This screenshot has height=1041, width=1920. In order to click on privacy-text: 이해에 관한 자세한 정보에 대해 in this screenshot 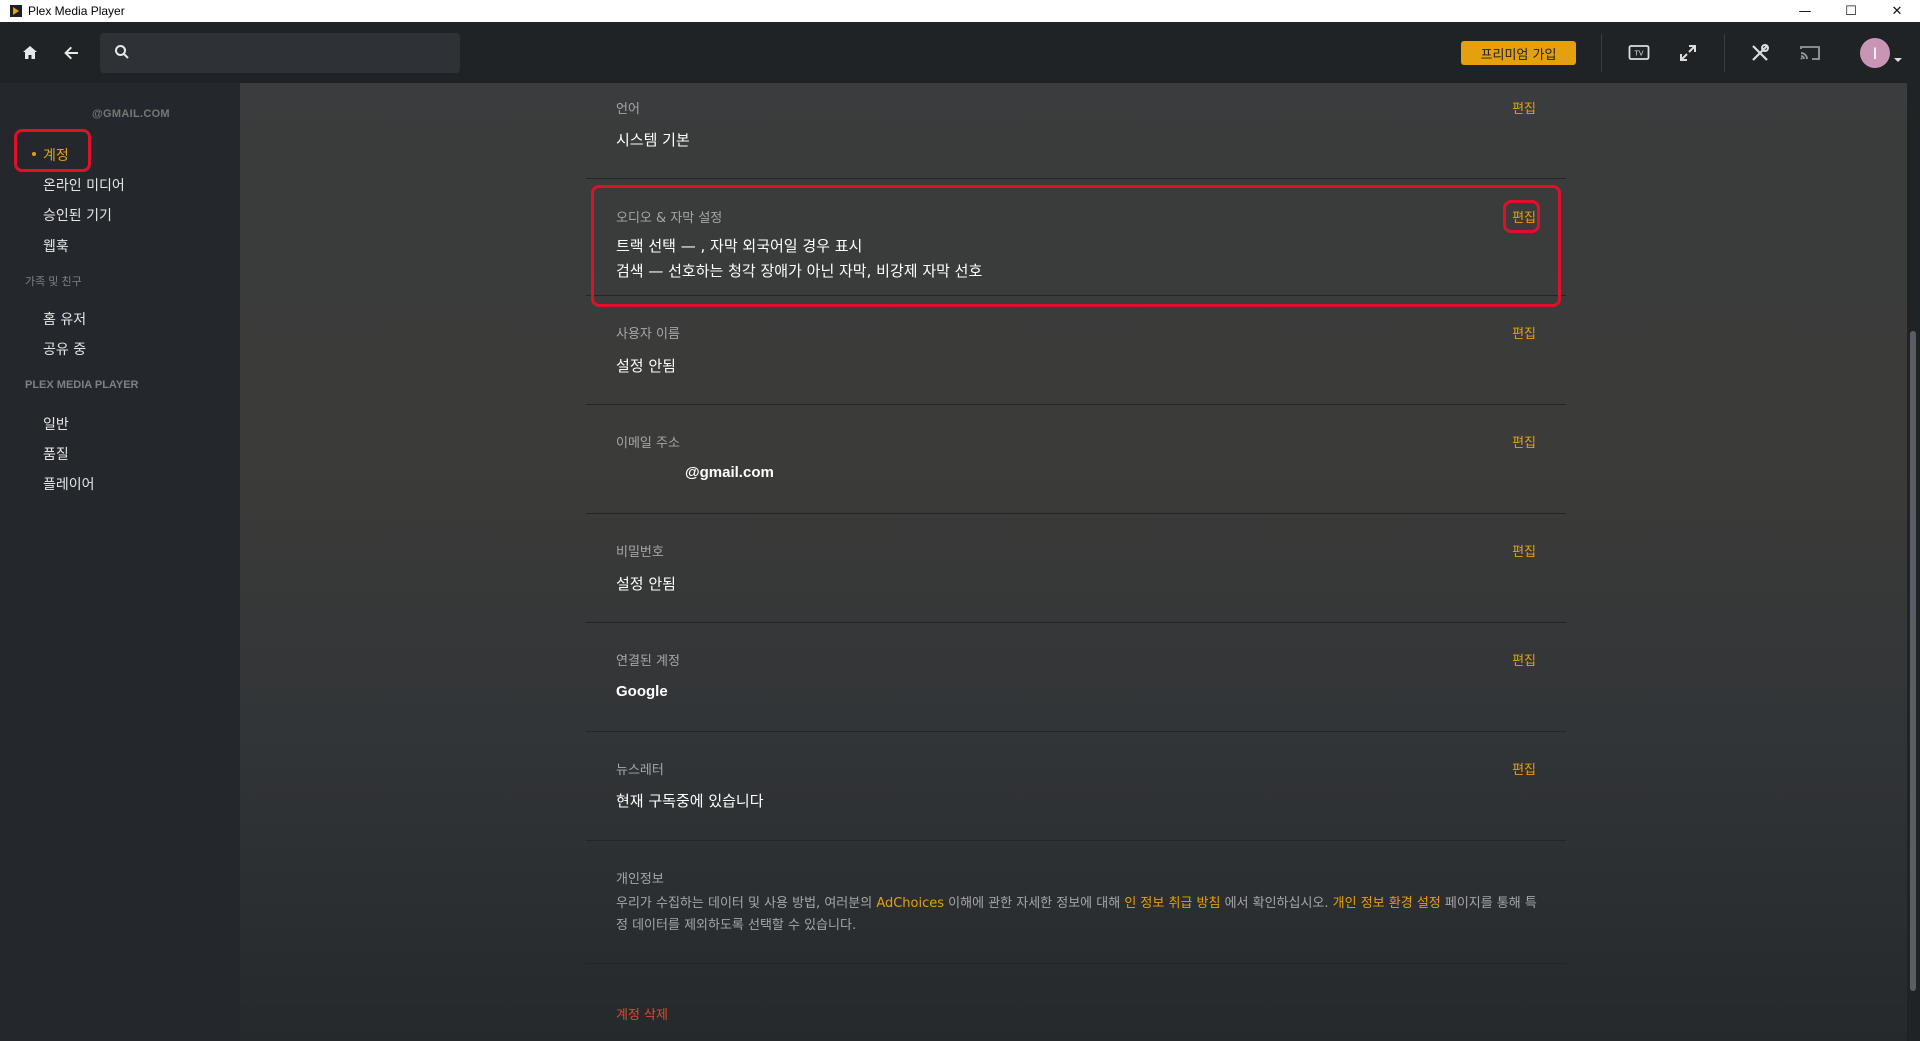, I will do `click(1034, 903)`.